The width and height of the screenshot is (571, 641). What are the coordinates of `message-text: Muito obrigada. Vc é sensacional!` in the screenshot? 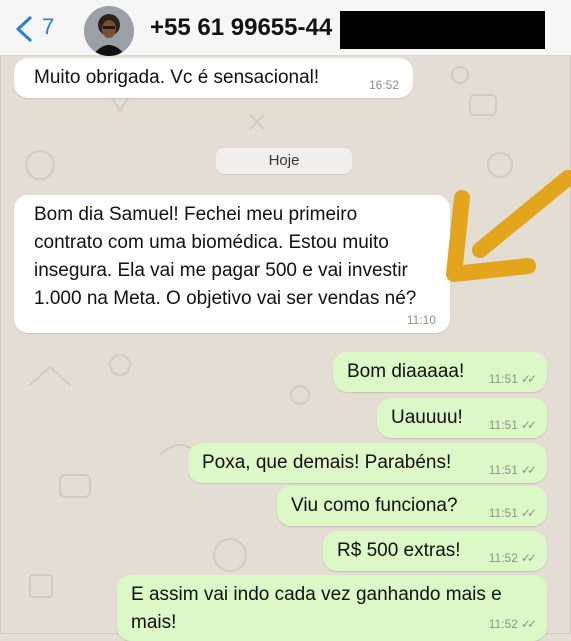 It's located at (177, 77).